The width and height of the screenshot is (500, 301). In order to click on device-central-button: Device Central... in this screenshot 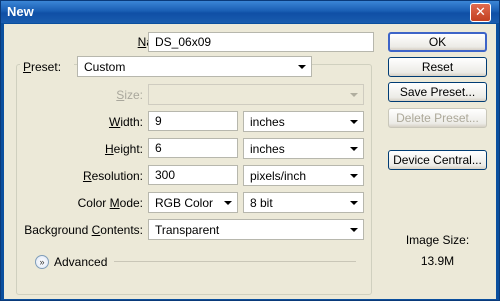, I will do `click(437, 160)`.